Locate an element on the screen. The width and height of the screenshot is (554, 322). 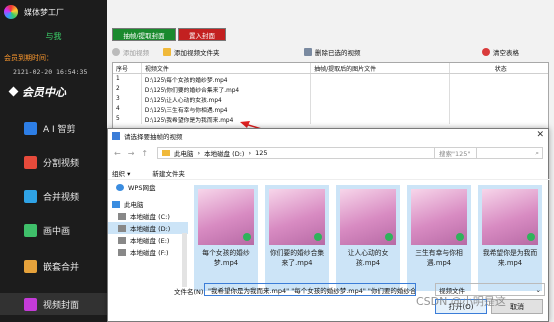
tree-item-drive-d: 本地磁盘 (D:) is located at coordinates (148, 228).